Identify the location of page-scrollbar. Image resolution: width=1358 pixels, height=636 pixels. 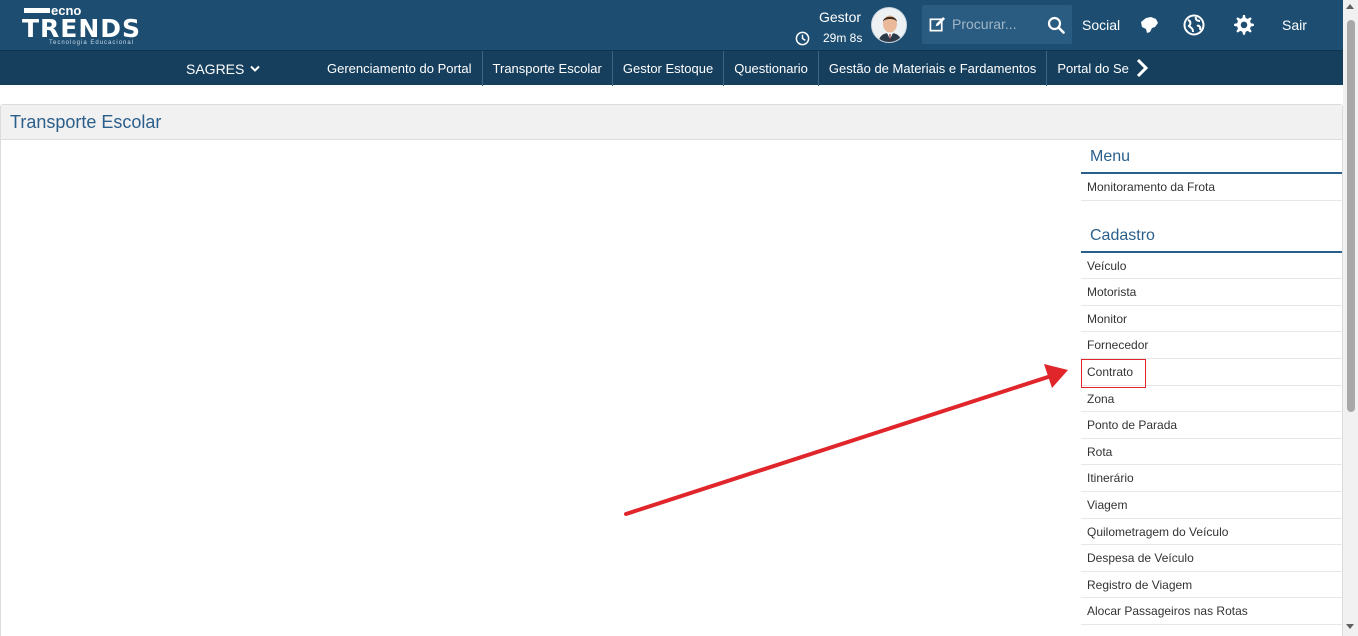
(1350, 318).